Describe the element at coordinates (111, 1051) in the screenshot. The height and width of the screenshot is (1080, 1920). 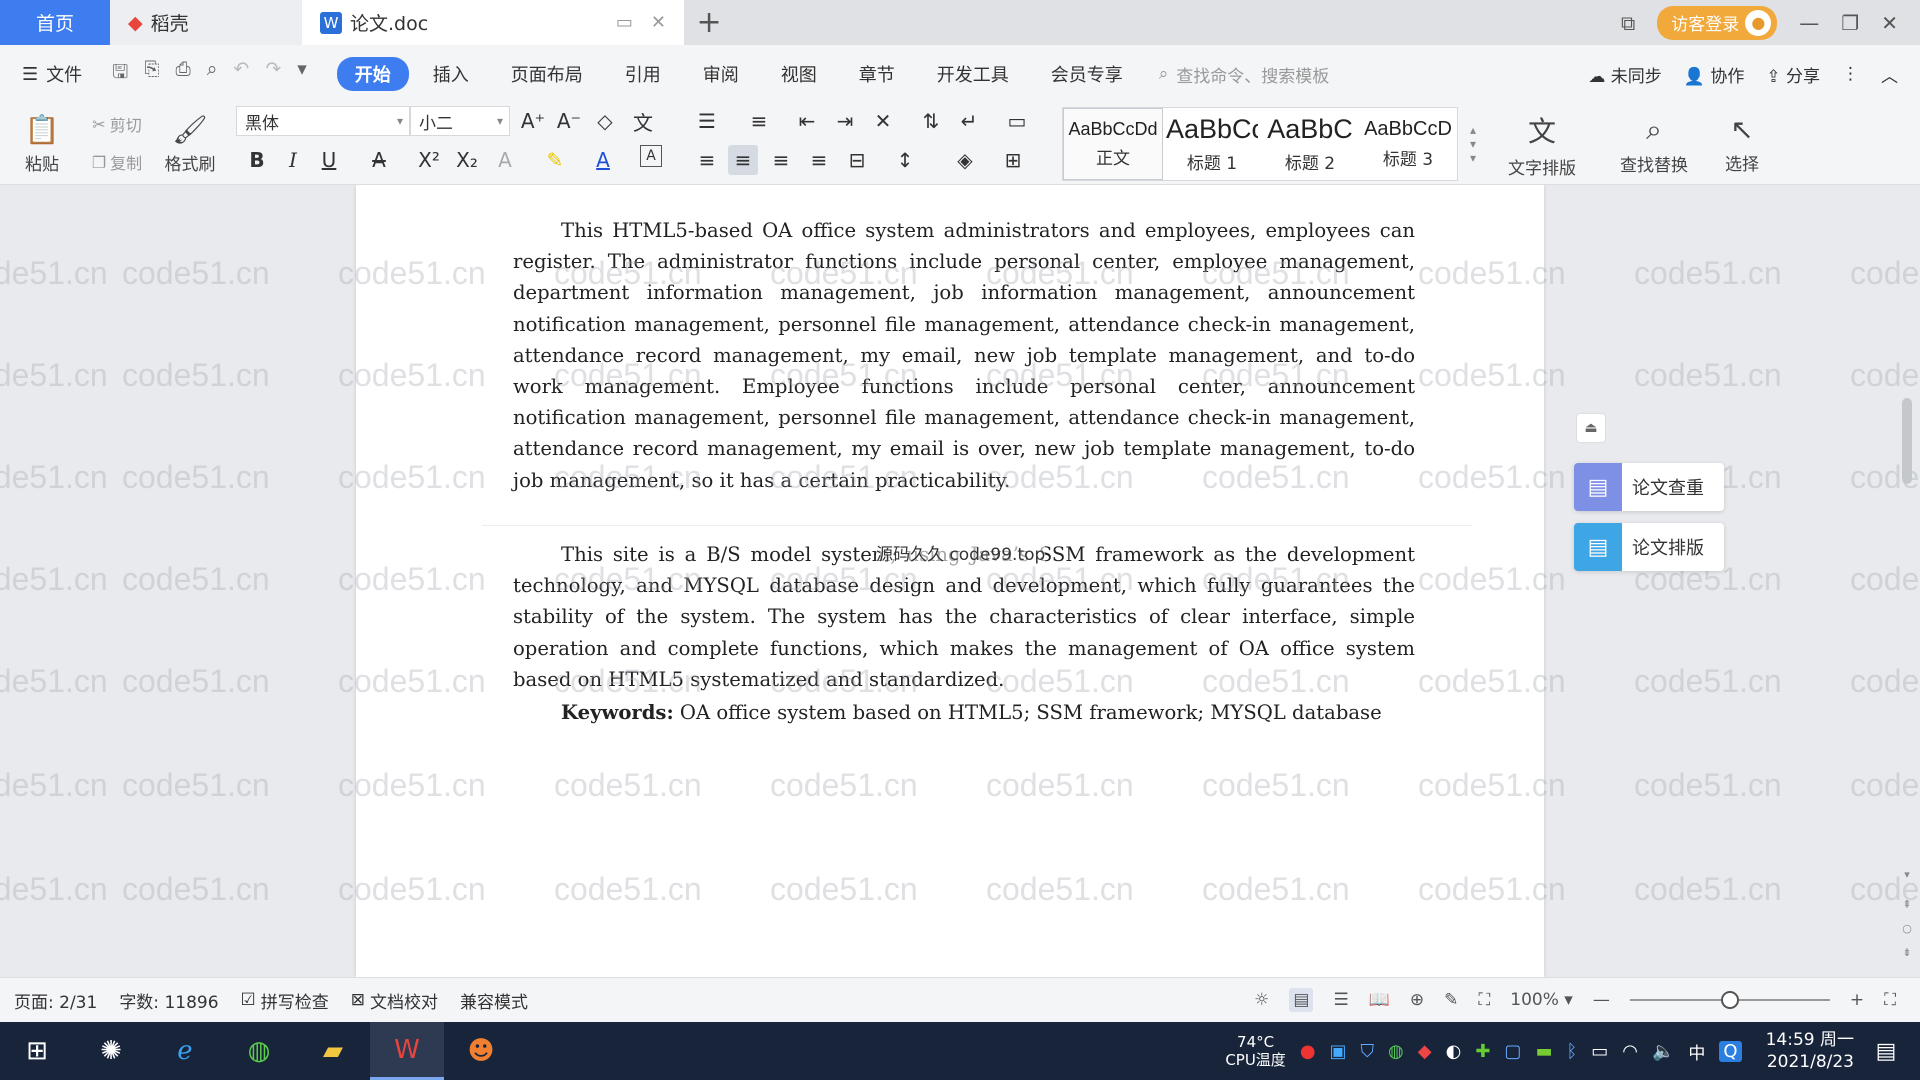
I see `pinwheel-app-icon: ✺` at that location.